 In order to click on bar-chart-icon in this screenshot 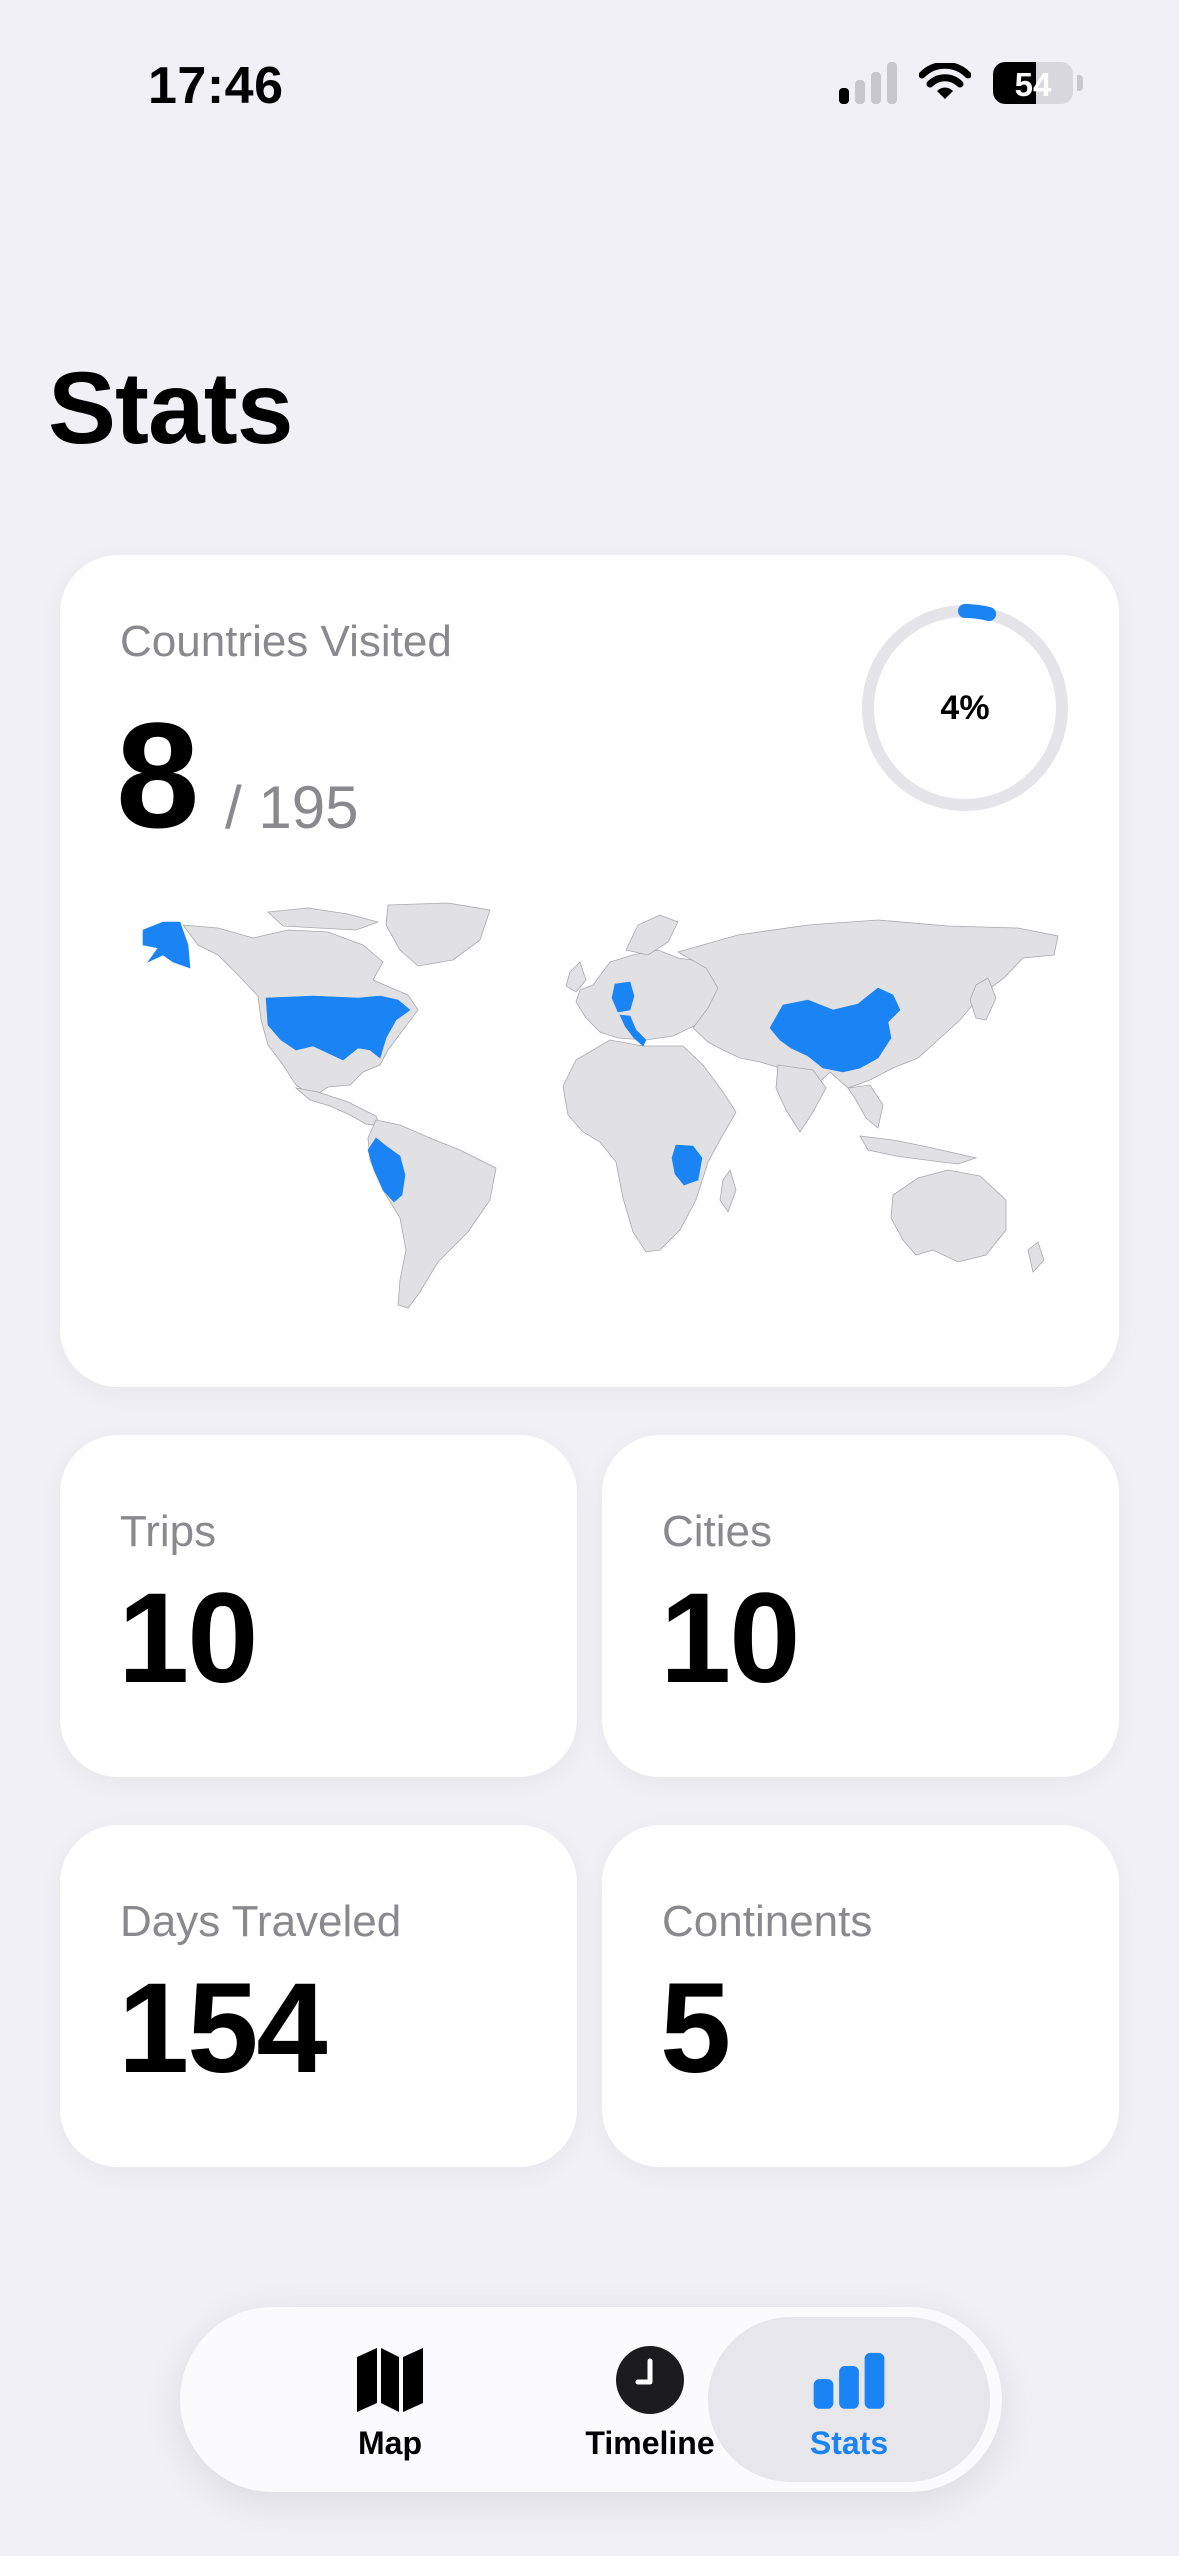, I will do `click(849, 2380)`.